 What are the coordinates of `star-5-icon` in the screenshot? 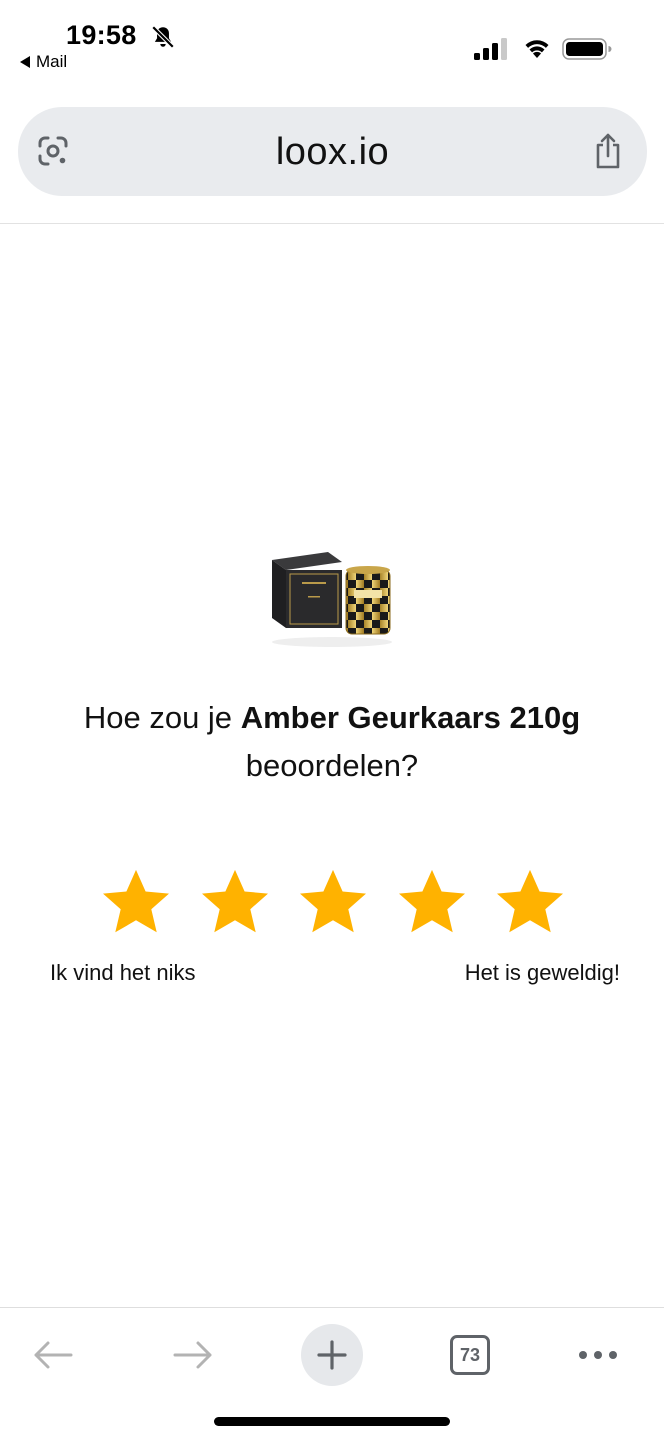 It's located at (530, 902).